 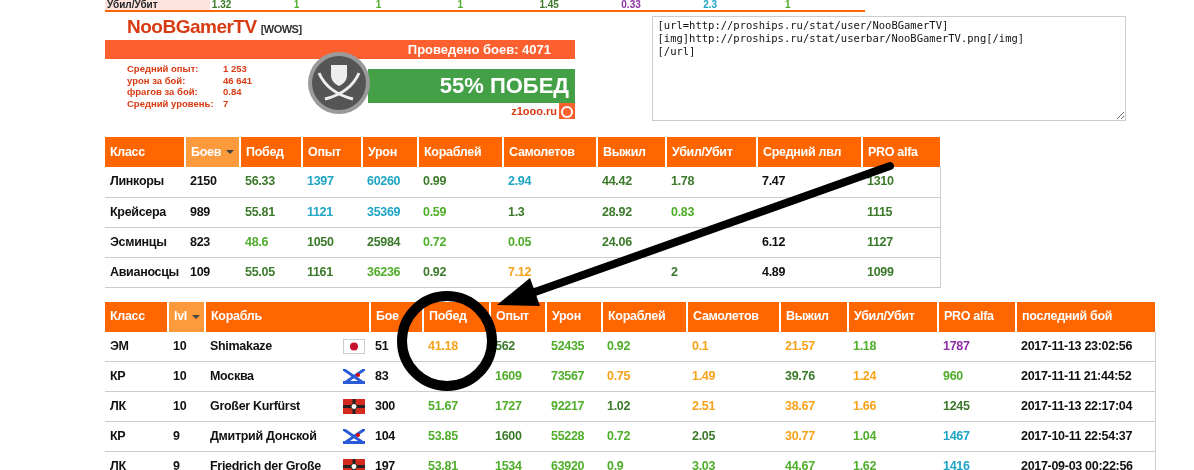 I want to click on table-cell: 1.78, so click(x=711, y=182).